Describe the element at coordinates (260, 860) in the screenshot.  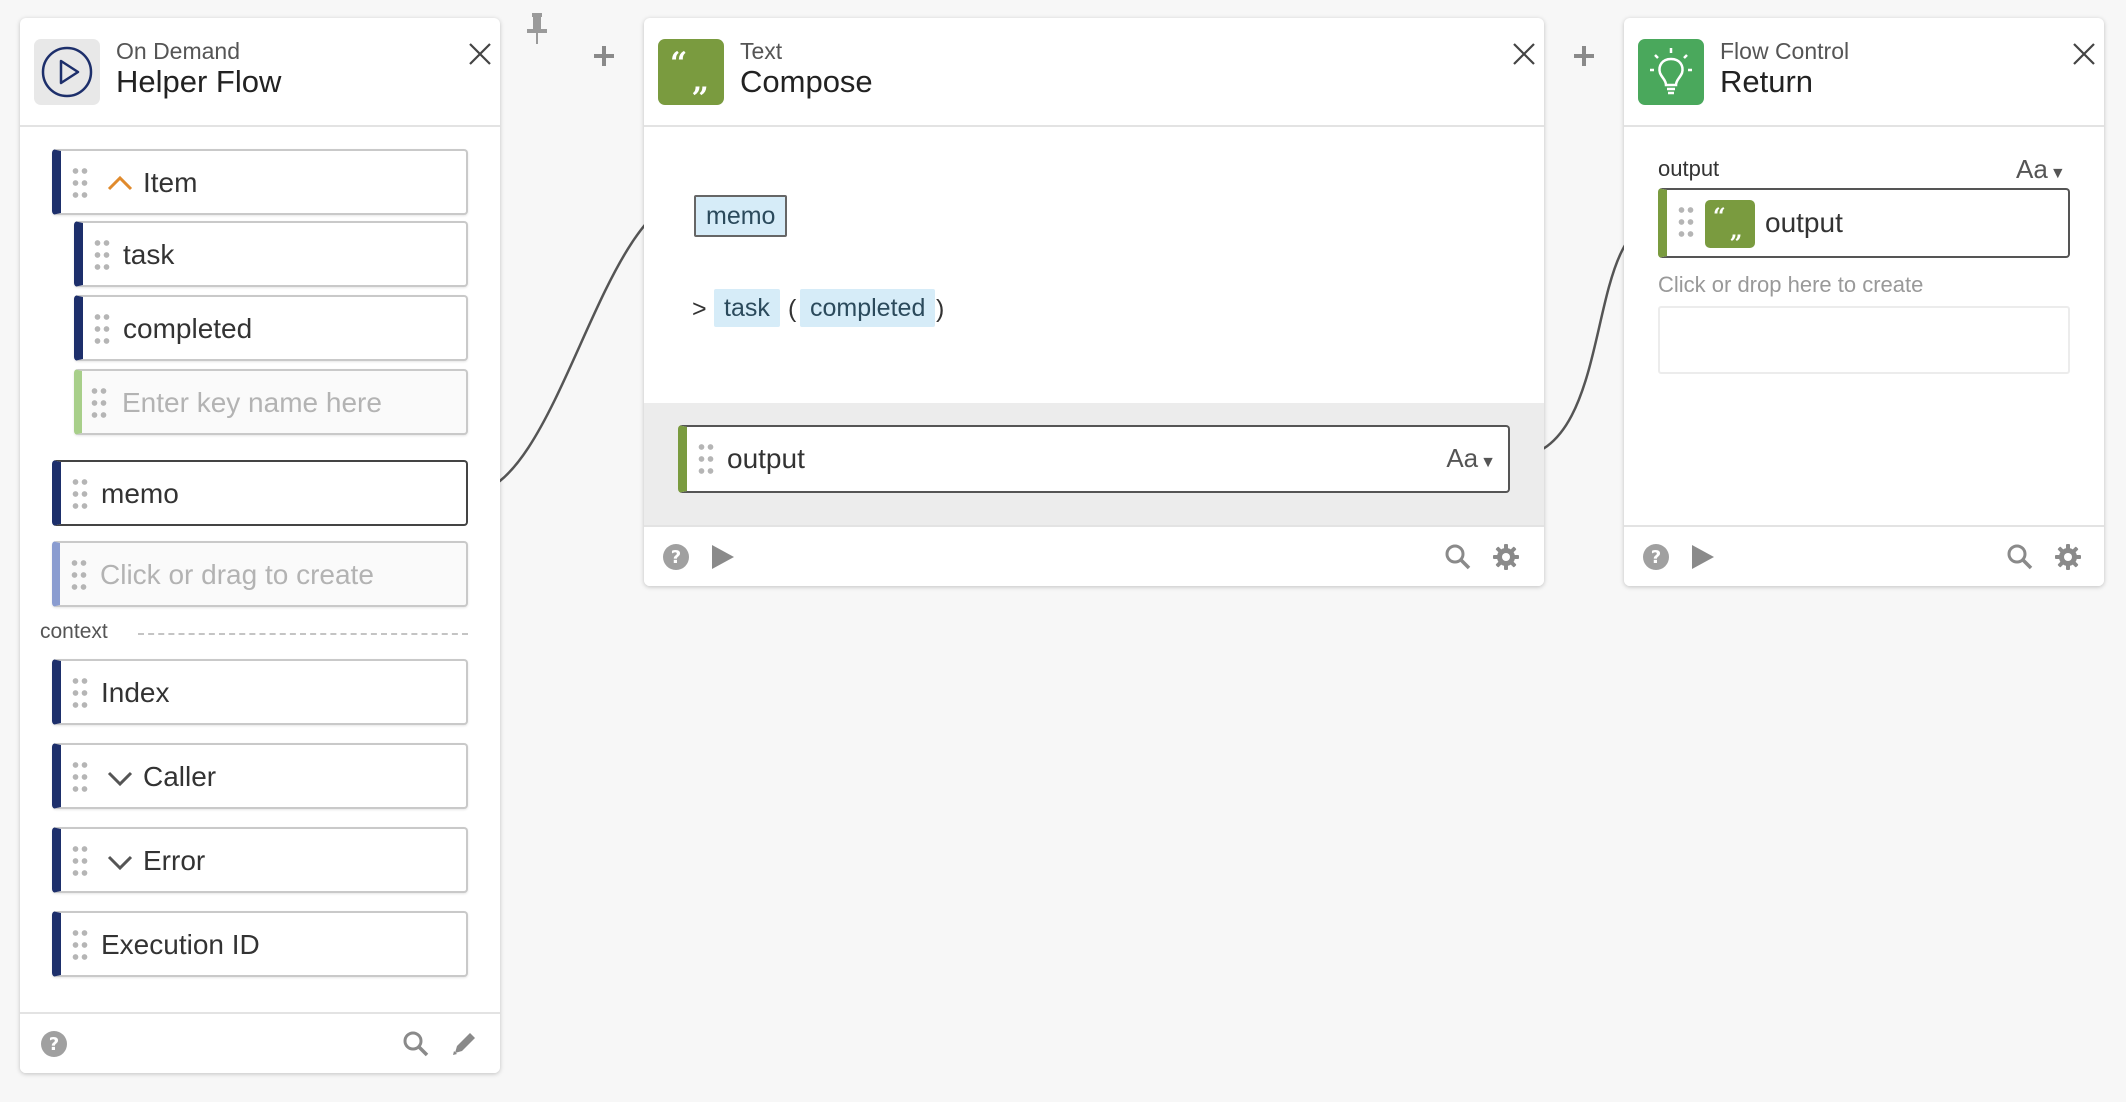
I see `context-error-row: Error` at that location.